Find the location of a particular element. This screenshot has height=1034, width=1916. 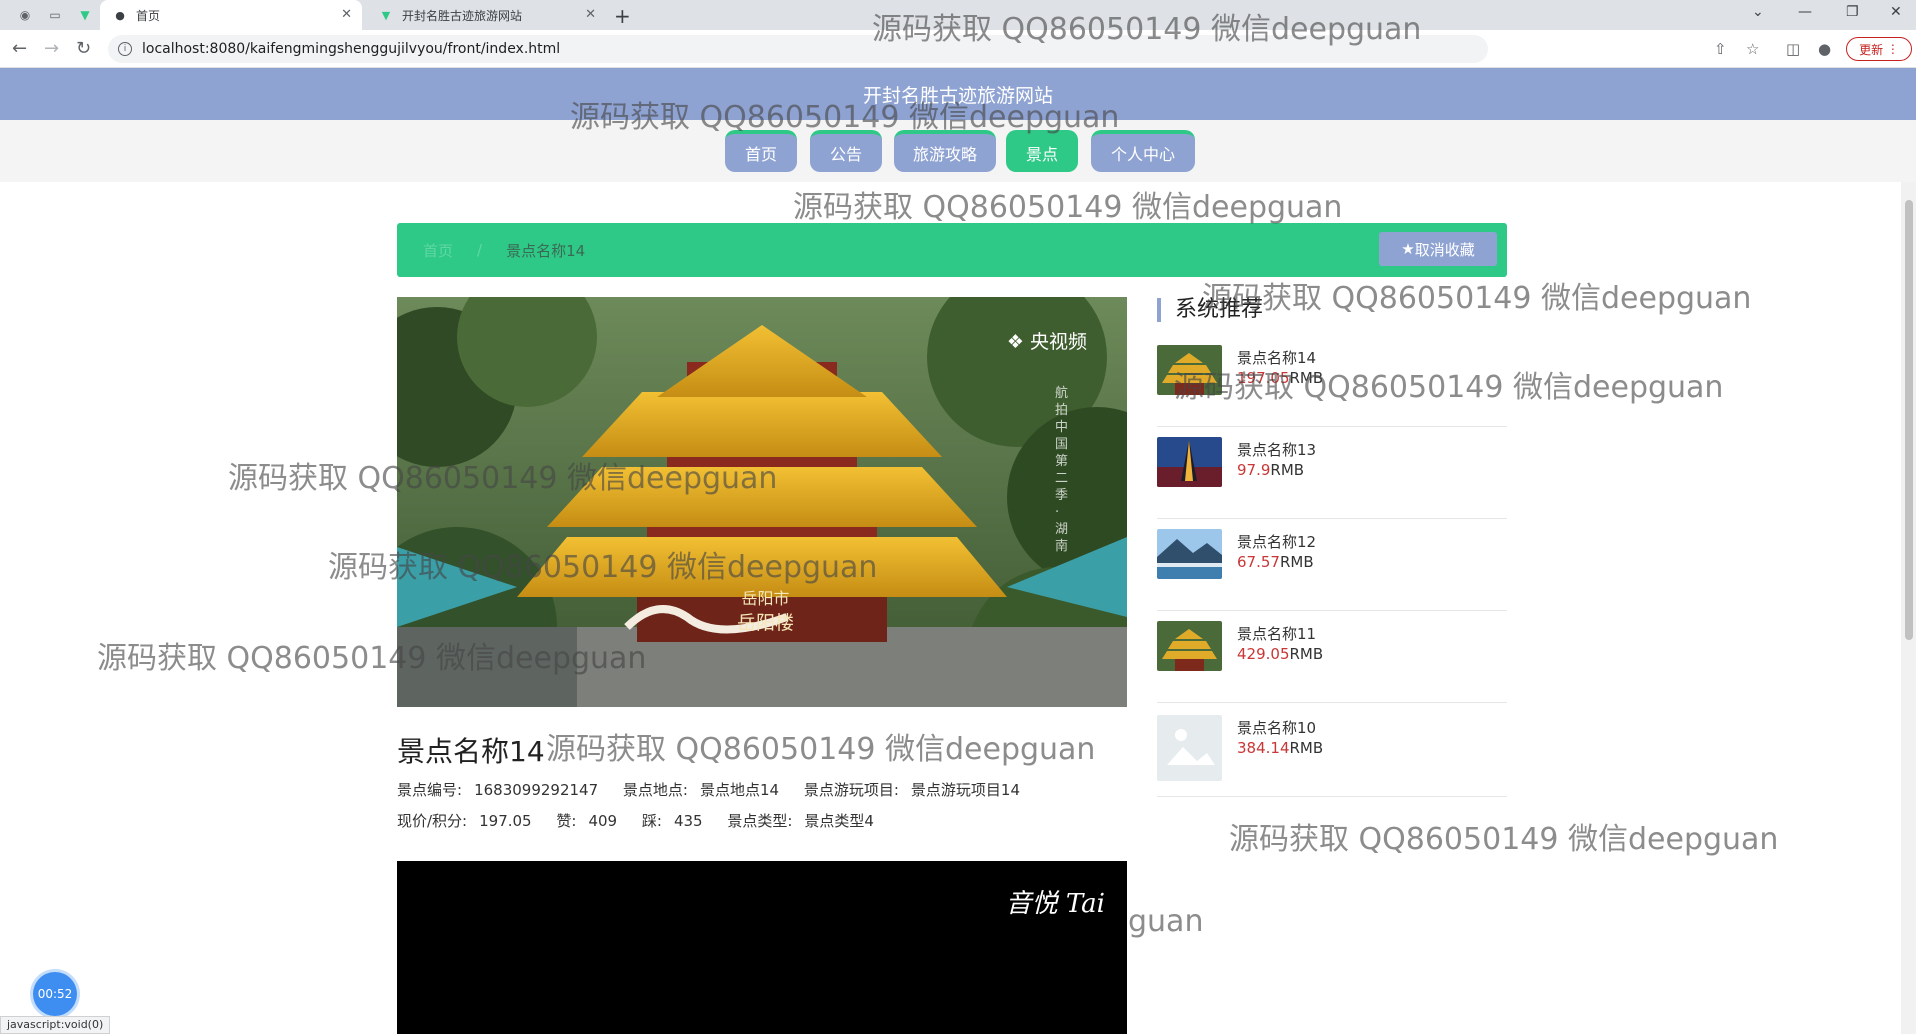

browser-tab-bar: ◉ ▭ ▼ ● 首页 ✕ ▼ 开封名胜古迹旅游网站 ✕ + ⌄ — ❐ ✕ is located at coordinates (958, 15).